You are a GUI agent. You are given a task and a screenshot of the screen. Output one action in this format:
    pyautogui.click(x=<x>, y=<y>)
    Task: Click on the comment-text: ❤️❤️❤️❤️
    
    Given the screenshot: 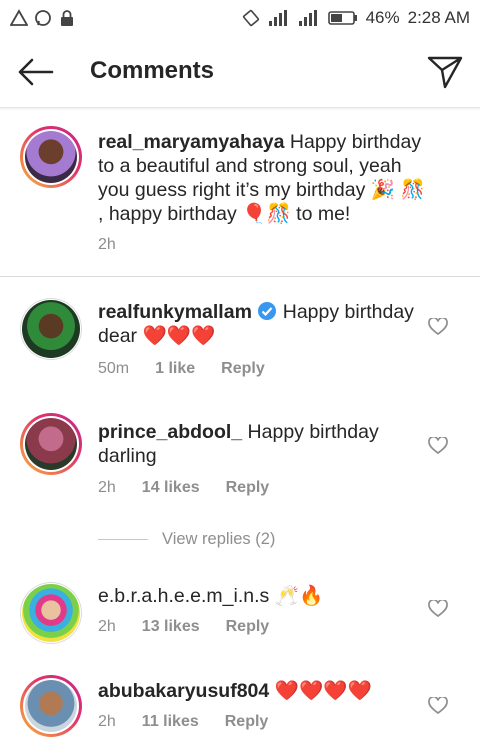 What is the action you would take?
    pyautogui.click(x=323, y=691)
    